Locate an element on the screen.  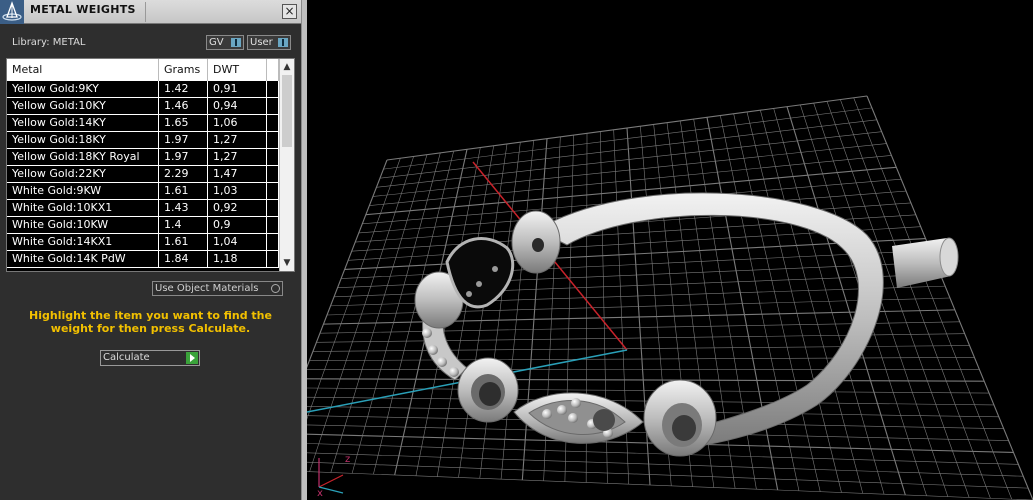
dwt-cell: 0,94 is located at coordinates (237, 106).